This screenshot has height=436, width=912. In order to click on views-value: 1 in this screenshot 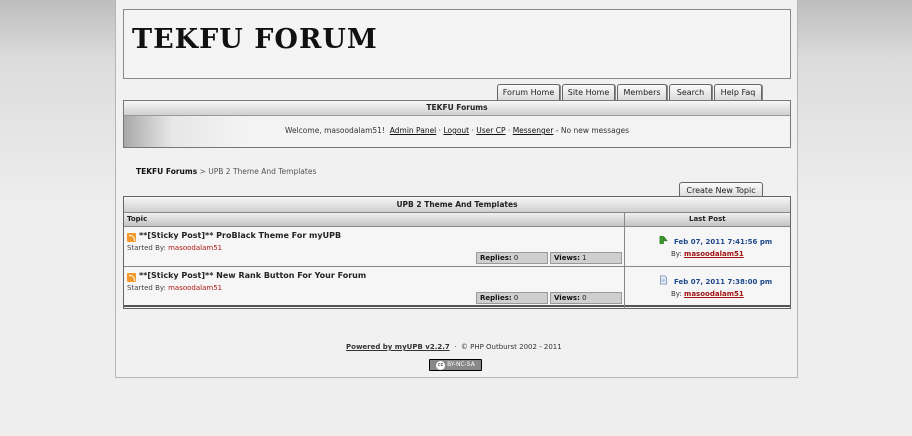, I will do `click(584, 258)`.